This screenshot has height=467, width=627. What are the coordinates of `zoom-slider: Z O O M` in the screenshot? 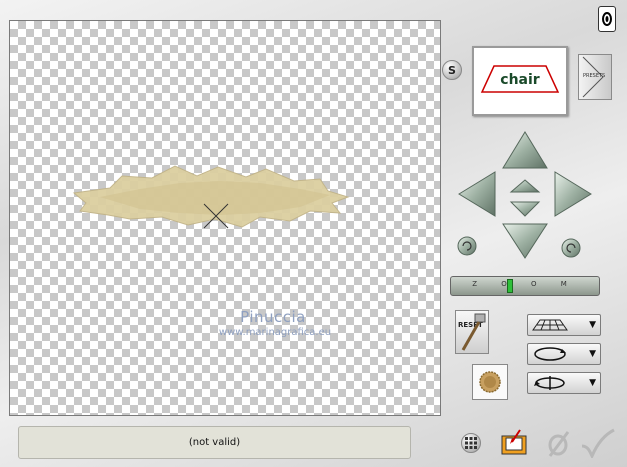 It's located at (525, 286).